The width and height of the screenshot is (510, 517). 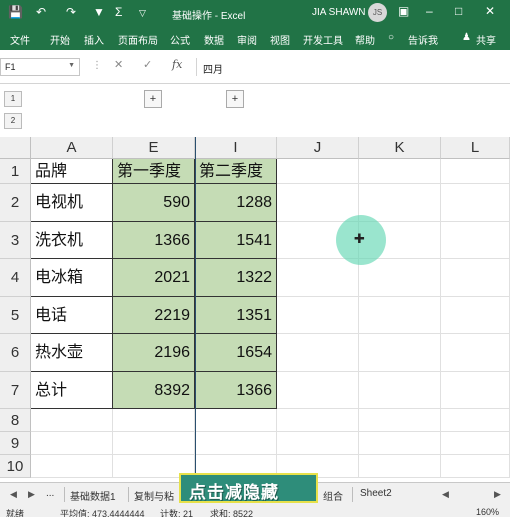 I want to click on avatar: JS, so click(x=377, y=12).